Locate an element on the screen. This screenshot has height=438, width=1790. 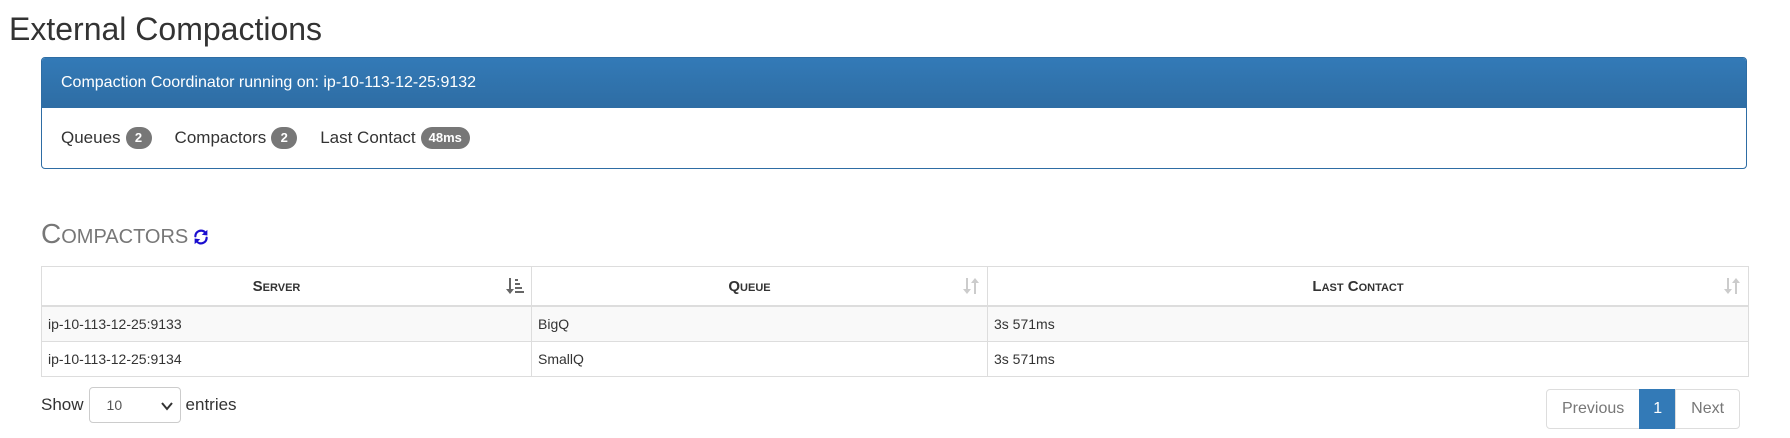
refresh-icon is located at coordinates (201, 237).